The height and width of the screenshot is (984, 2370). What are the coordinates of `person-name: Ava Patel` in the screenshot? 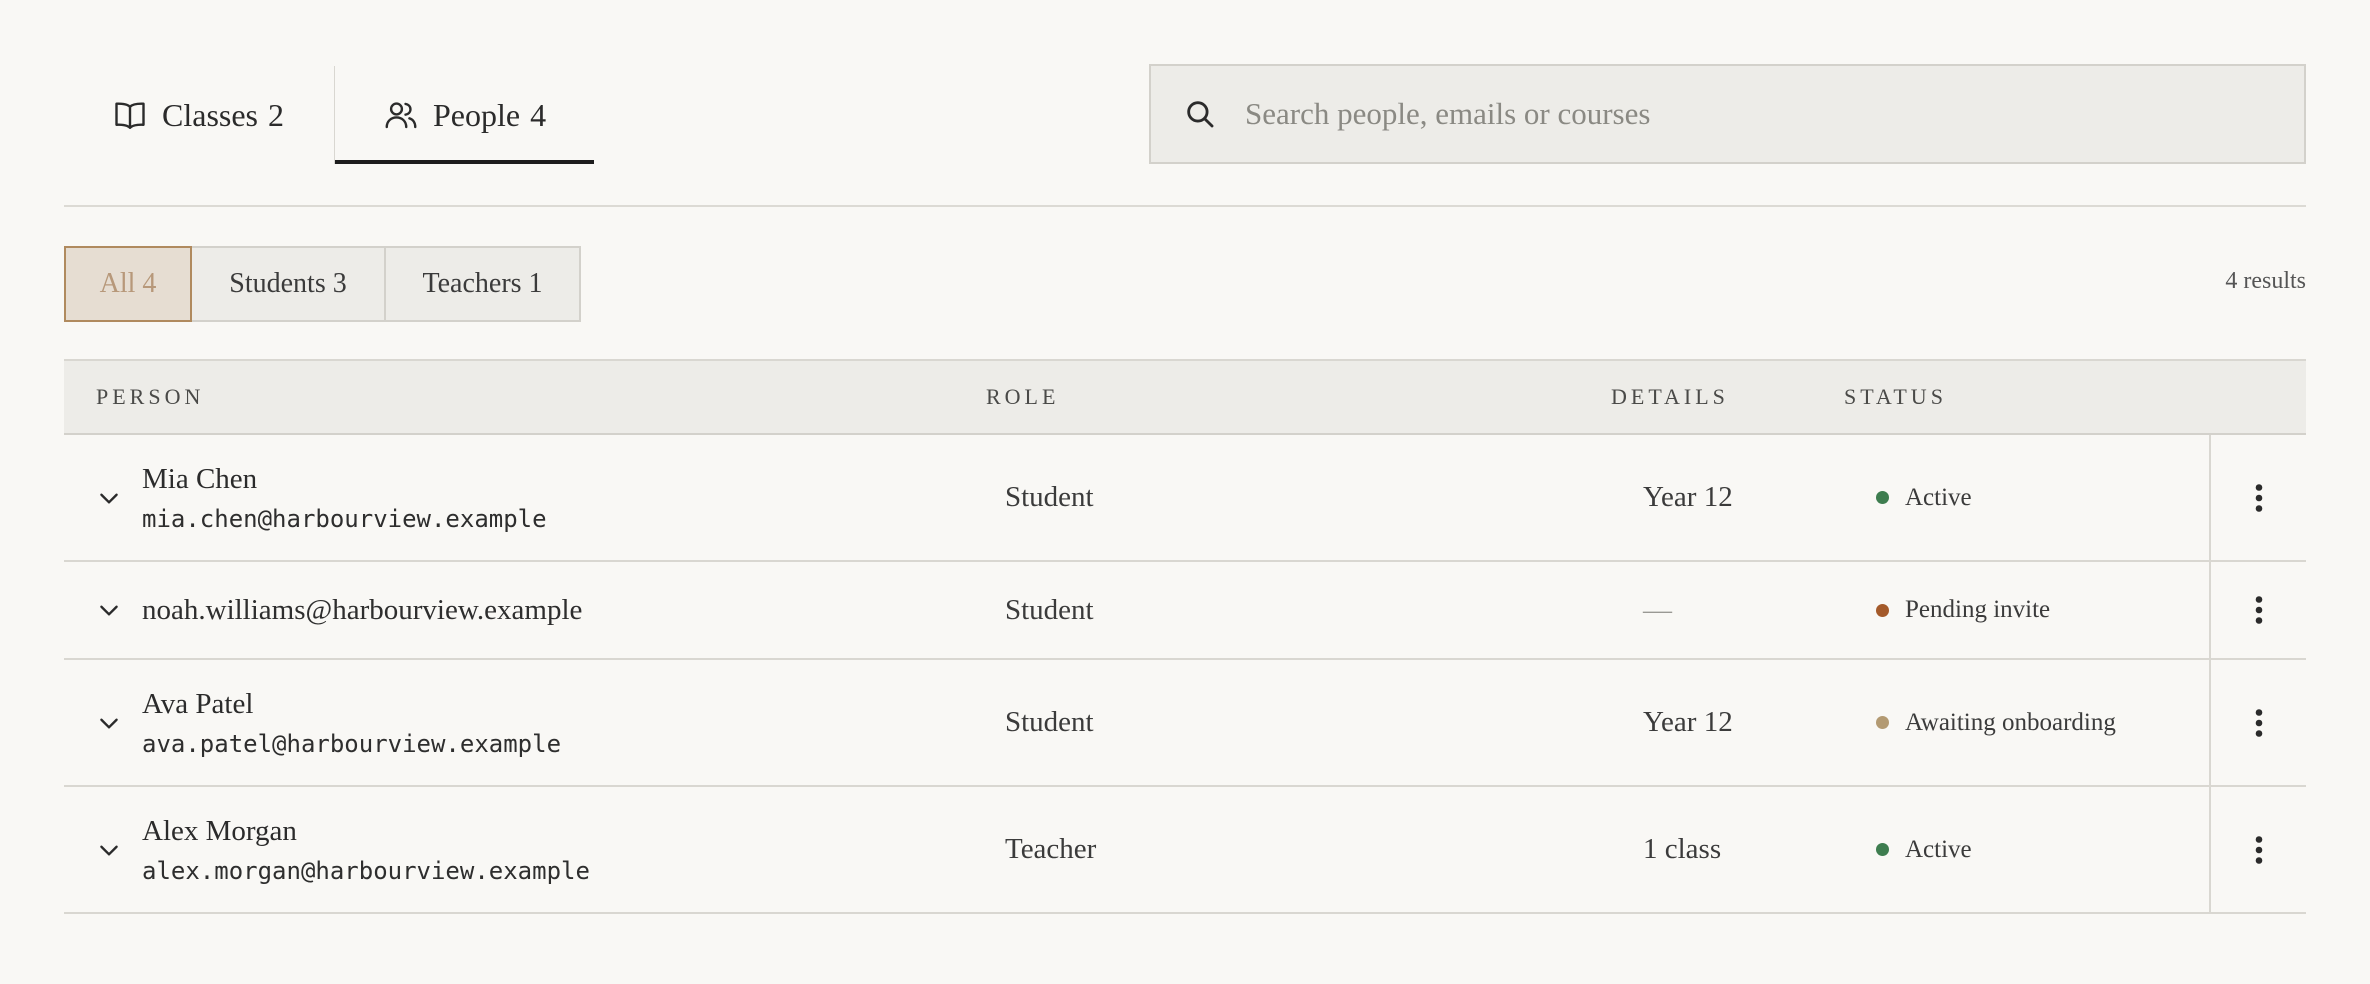 It's located at (198, 704).